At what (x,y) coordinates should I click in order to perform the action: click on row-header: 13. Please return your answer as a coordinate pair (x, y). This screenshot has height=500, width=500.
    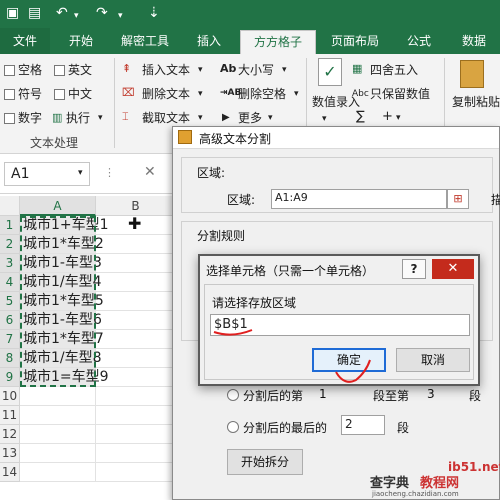
    Looking at the image, I should click on (10, 453).